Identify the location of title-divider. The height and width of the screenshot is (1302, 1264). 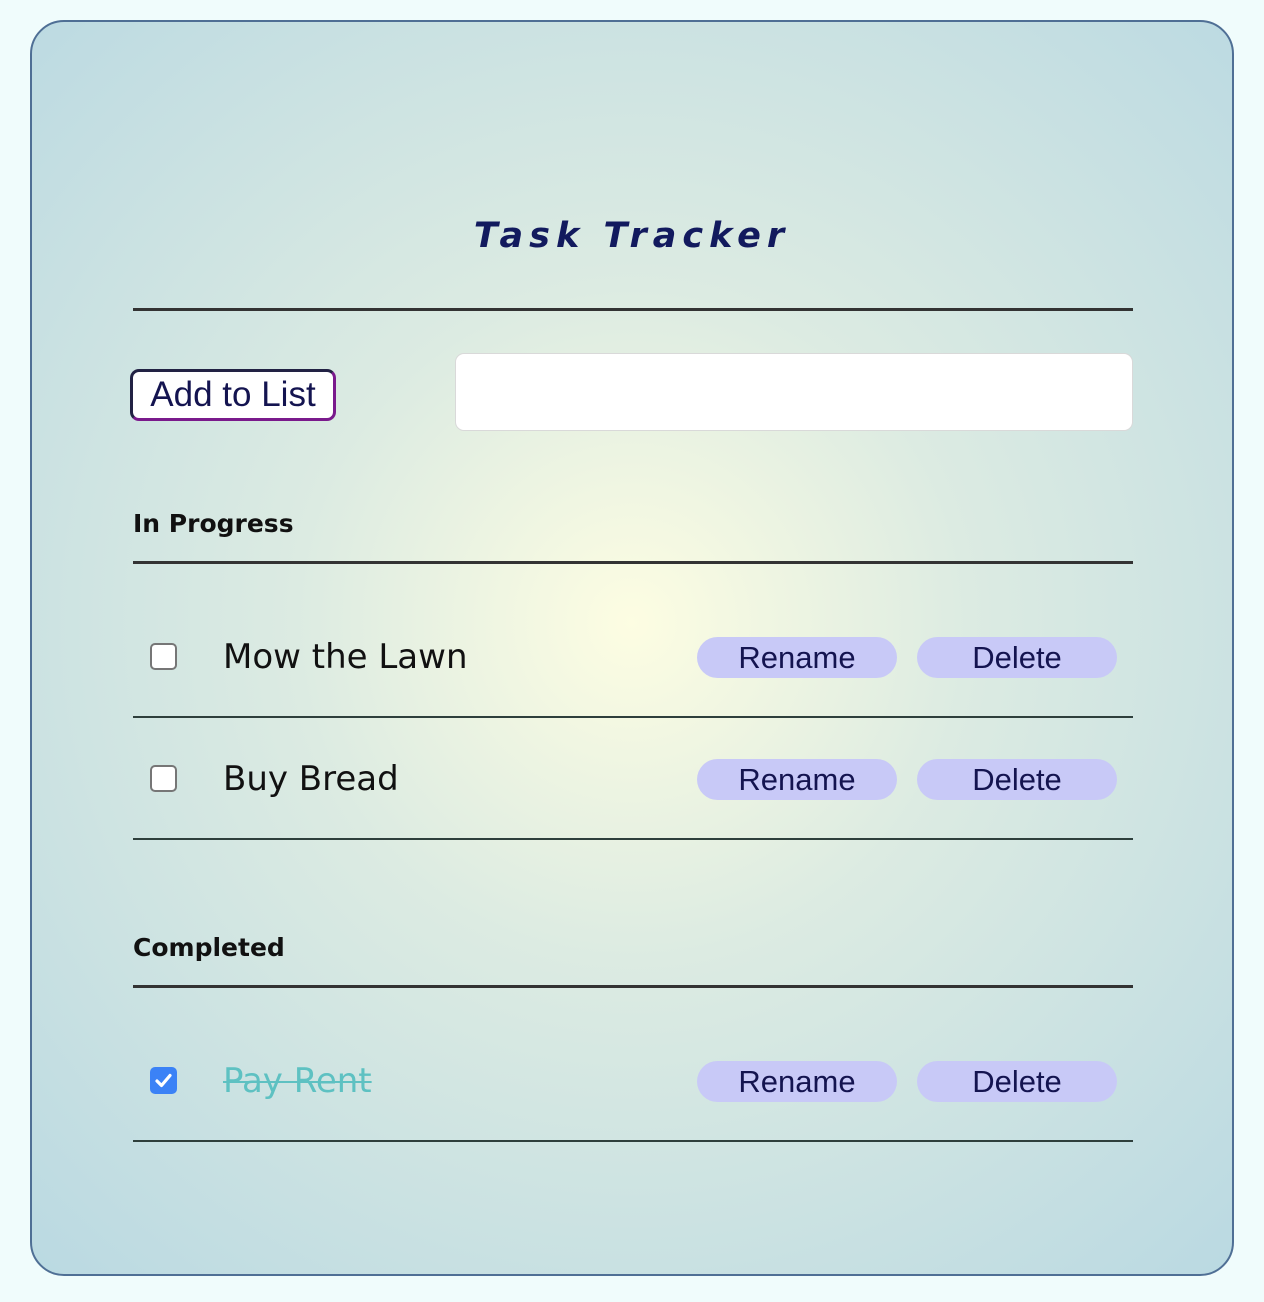
(633, 309).